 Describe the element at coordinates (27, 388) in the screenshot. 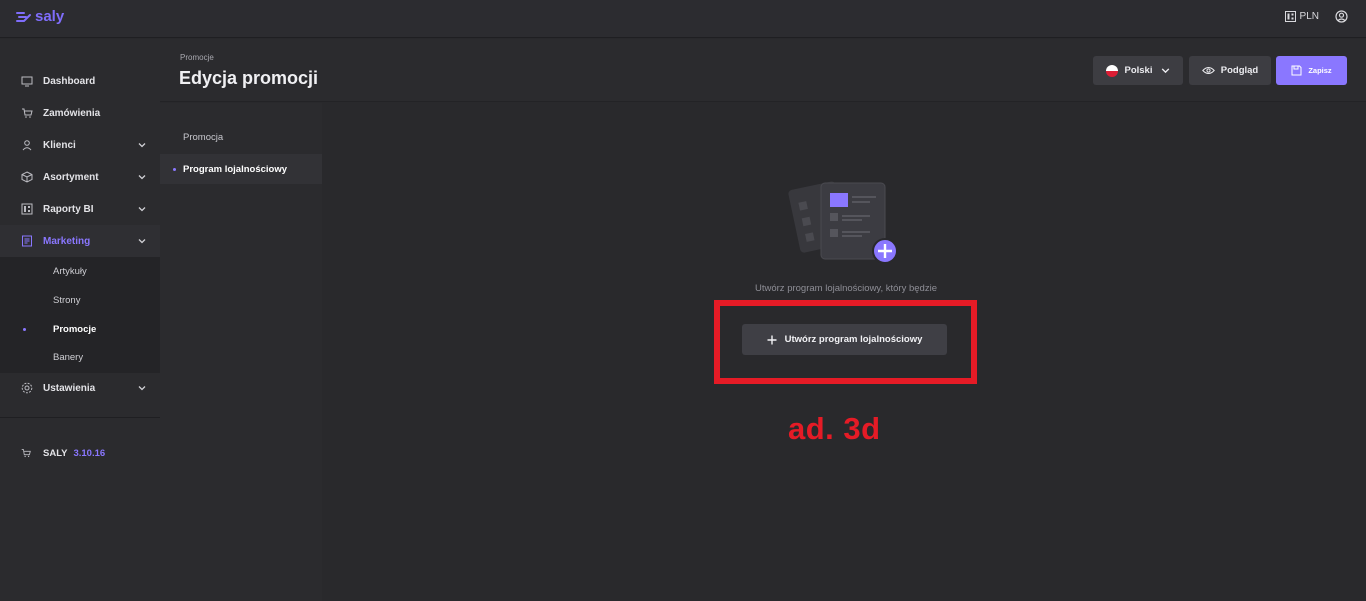

I see `gear-icon` at that location.